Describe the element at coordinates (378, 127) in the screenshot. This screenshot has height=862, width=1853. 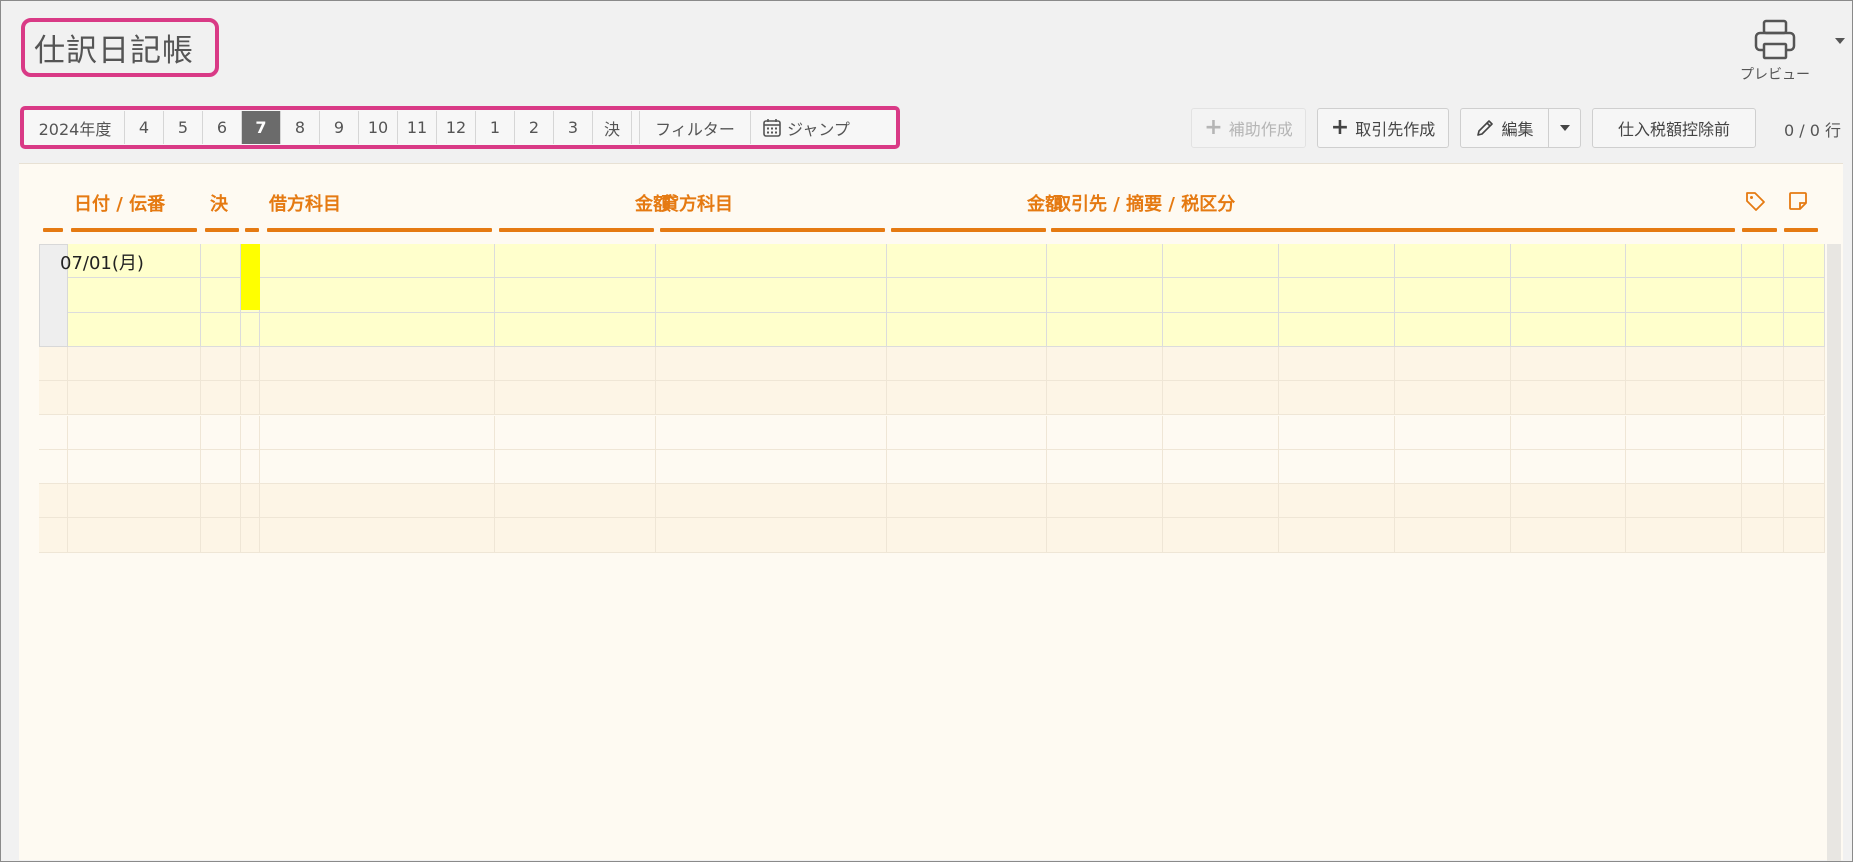
I see `month-button-10: 10` at that location.